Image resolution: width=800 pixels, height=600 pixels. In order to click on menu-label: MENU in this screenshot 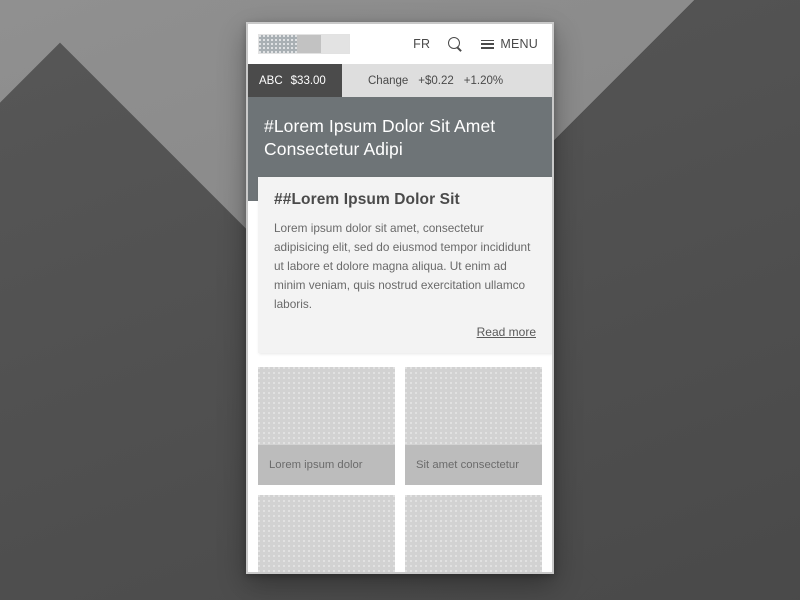, I will do `click(519, 44)`.